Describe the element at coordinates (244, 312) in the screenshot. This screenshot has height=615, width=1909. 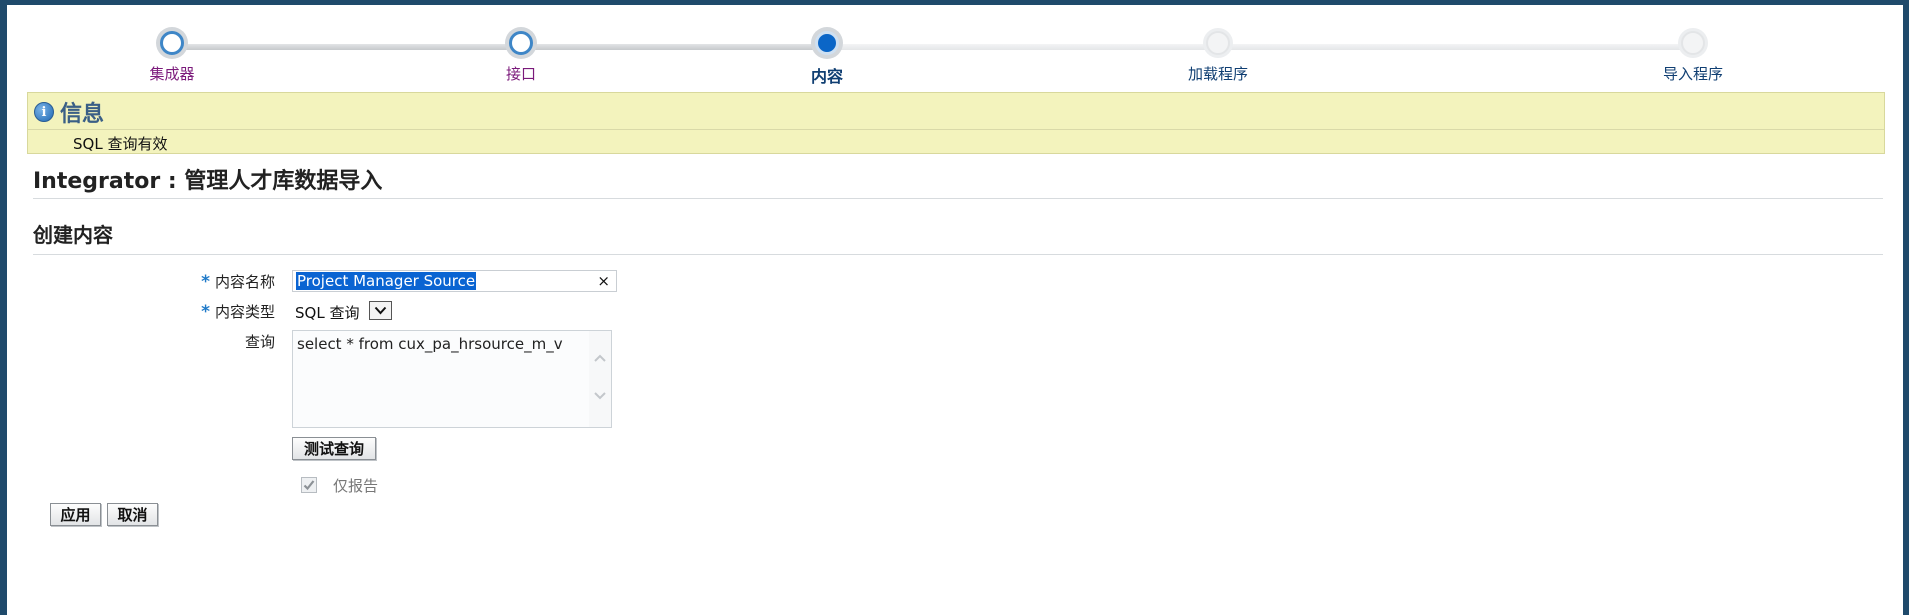
I see `content-type-label-text: 内容类型` at that location.